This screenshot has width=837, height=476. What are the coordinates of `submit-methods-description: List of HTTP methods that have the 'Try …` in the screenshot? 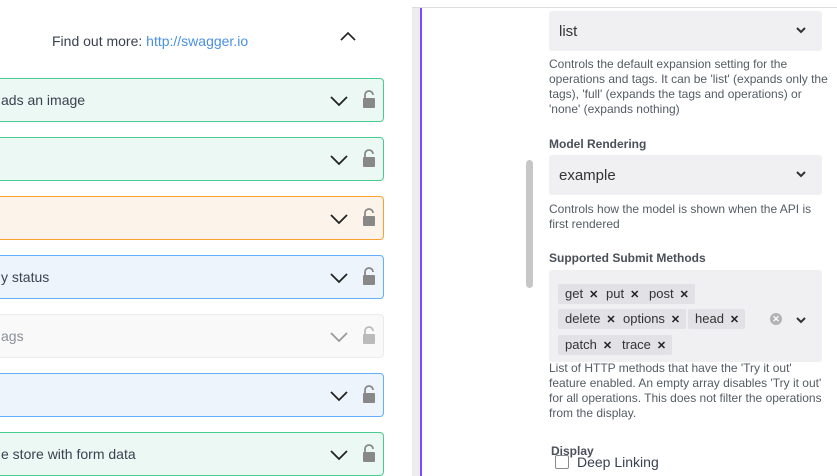 It's located at (685, 390).